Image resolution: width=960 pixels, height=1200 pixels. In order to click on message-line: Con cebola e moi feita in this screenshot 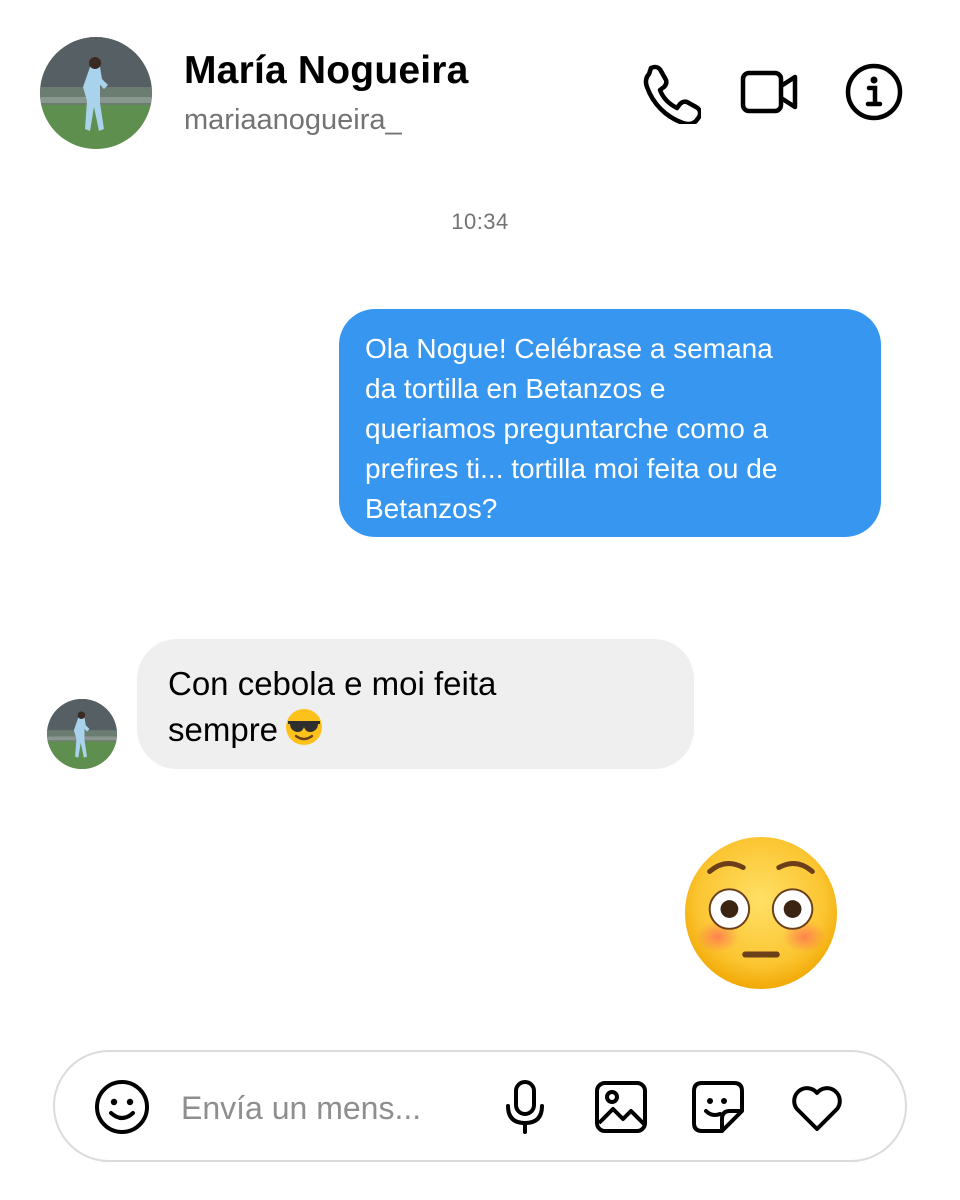, I will do `click(332, 683)`.